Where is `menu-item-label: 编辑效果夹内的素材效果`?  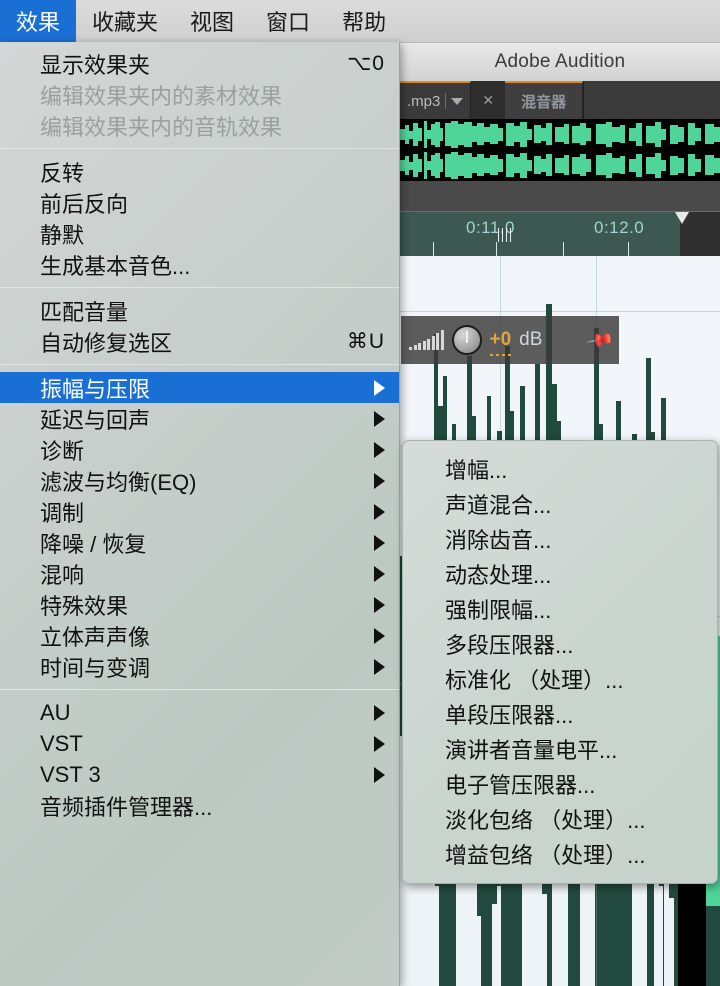
menu-item-label: 编辑效果夹内的素材效果 is located at coordinates (161, 96).